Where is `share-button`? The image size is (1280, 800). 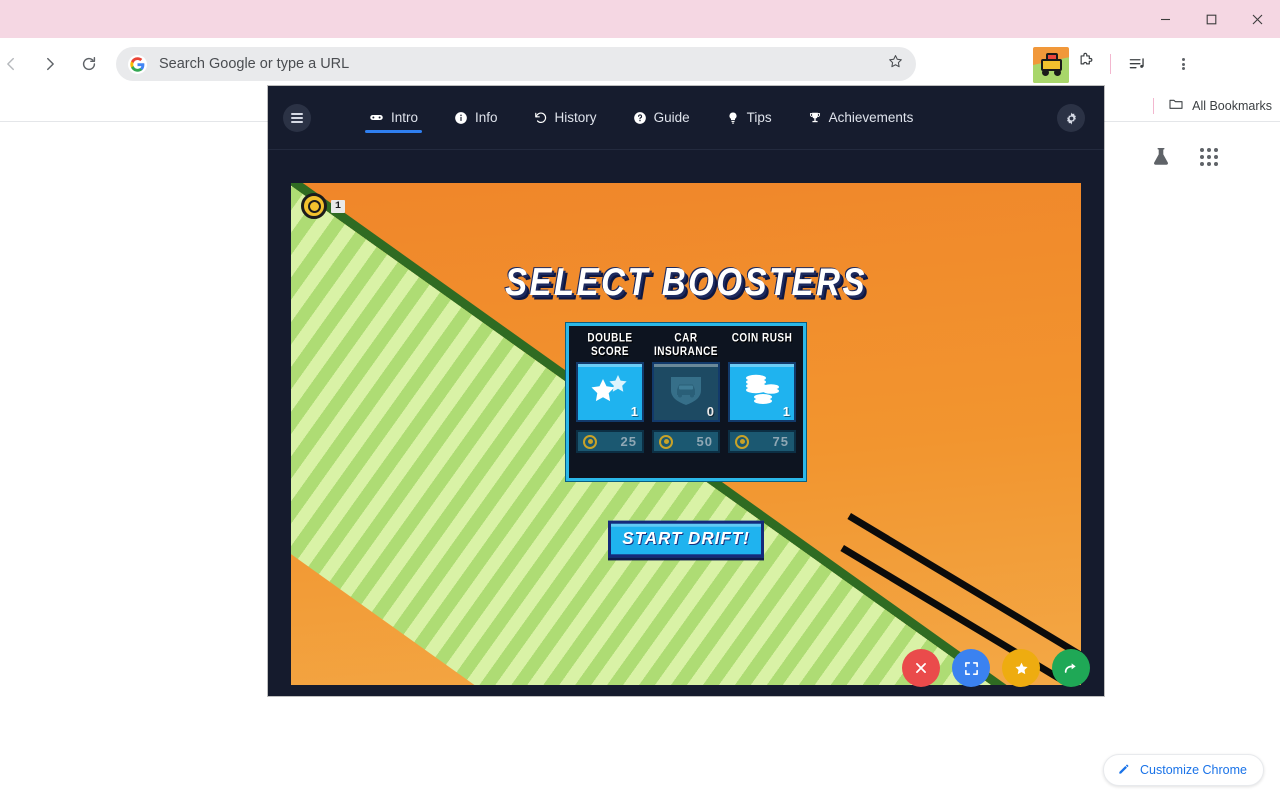
share-button is located at coordinates (1071, 668).